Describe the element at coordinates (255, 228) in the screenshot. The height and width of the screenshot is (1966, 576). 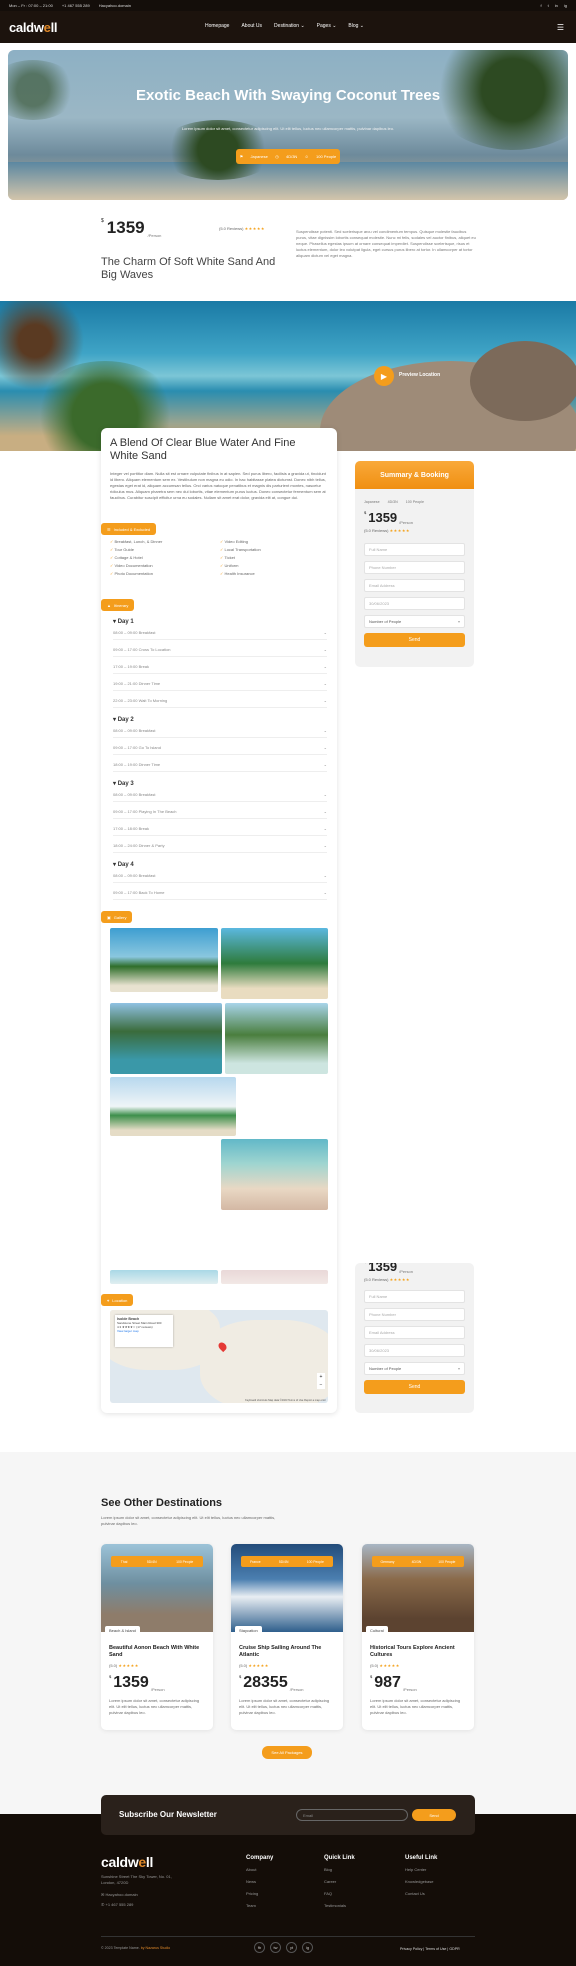
I see `rating-stars: ★★★★★` at that location.